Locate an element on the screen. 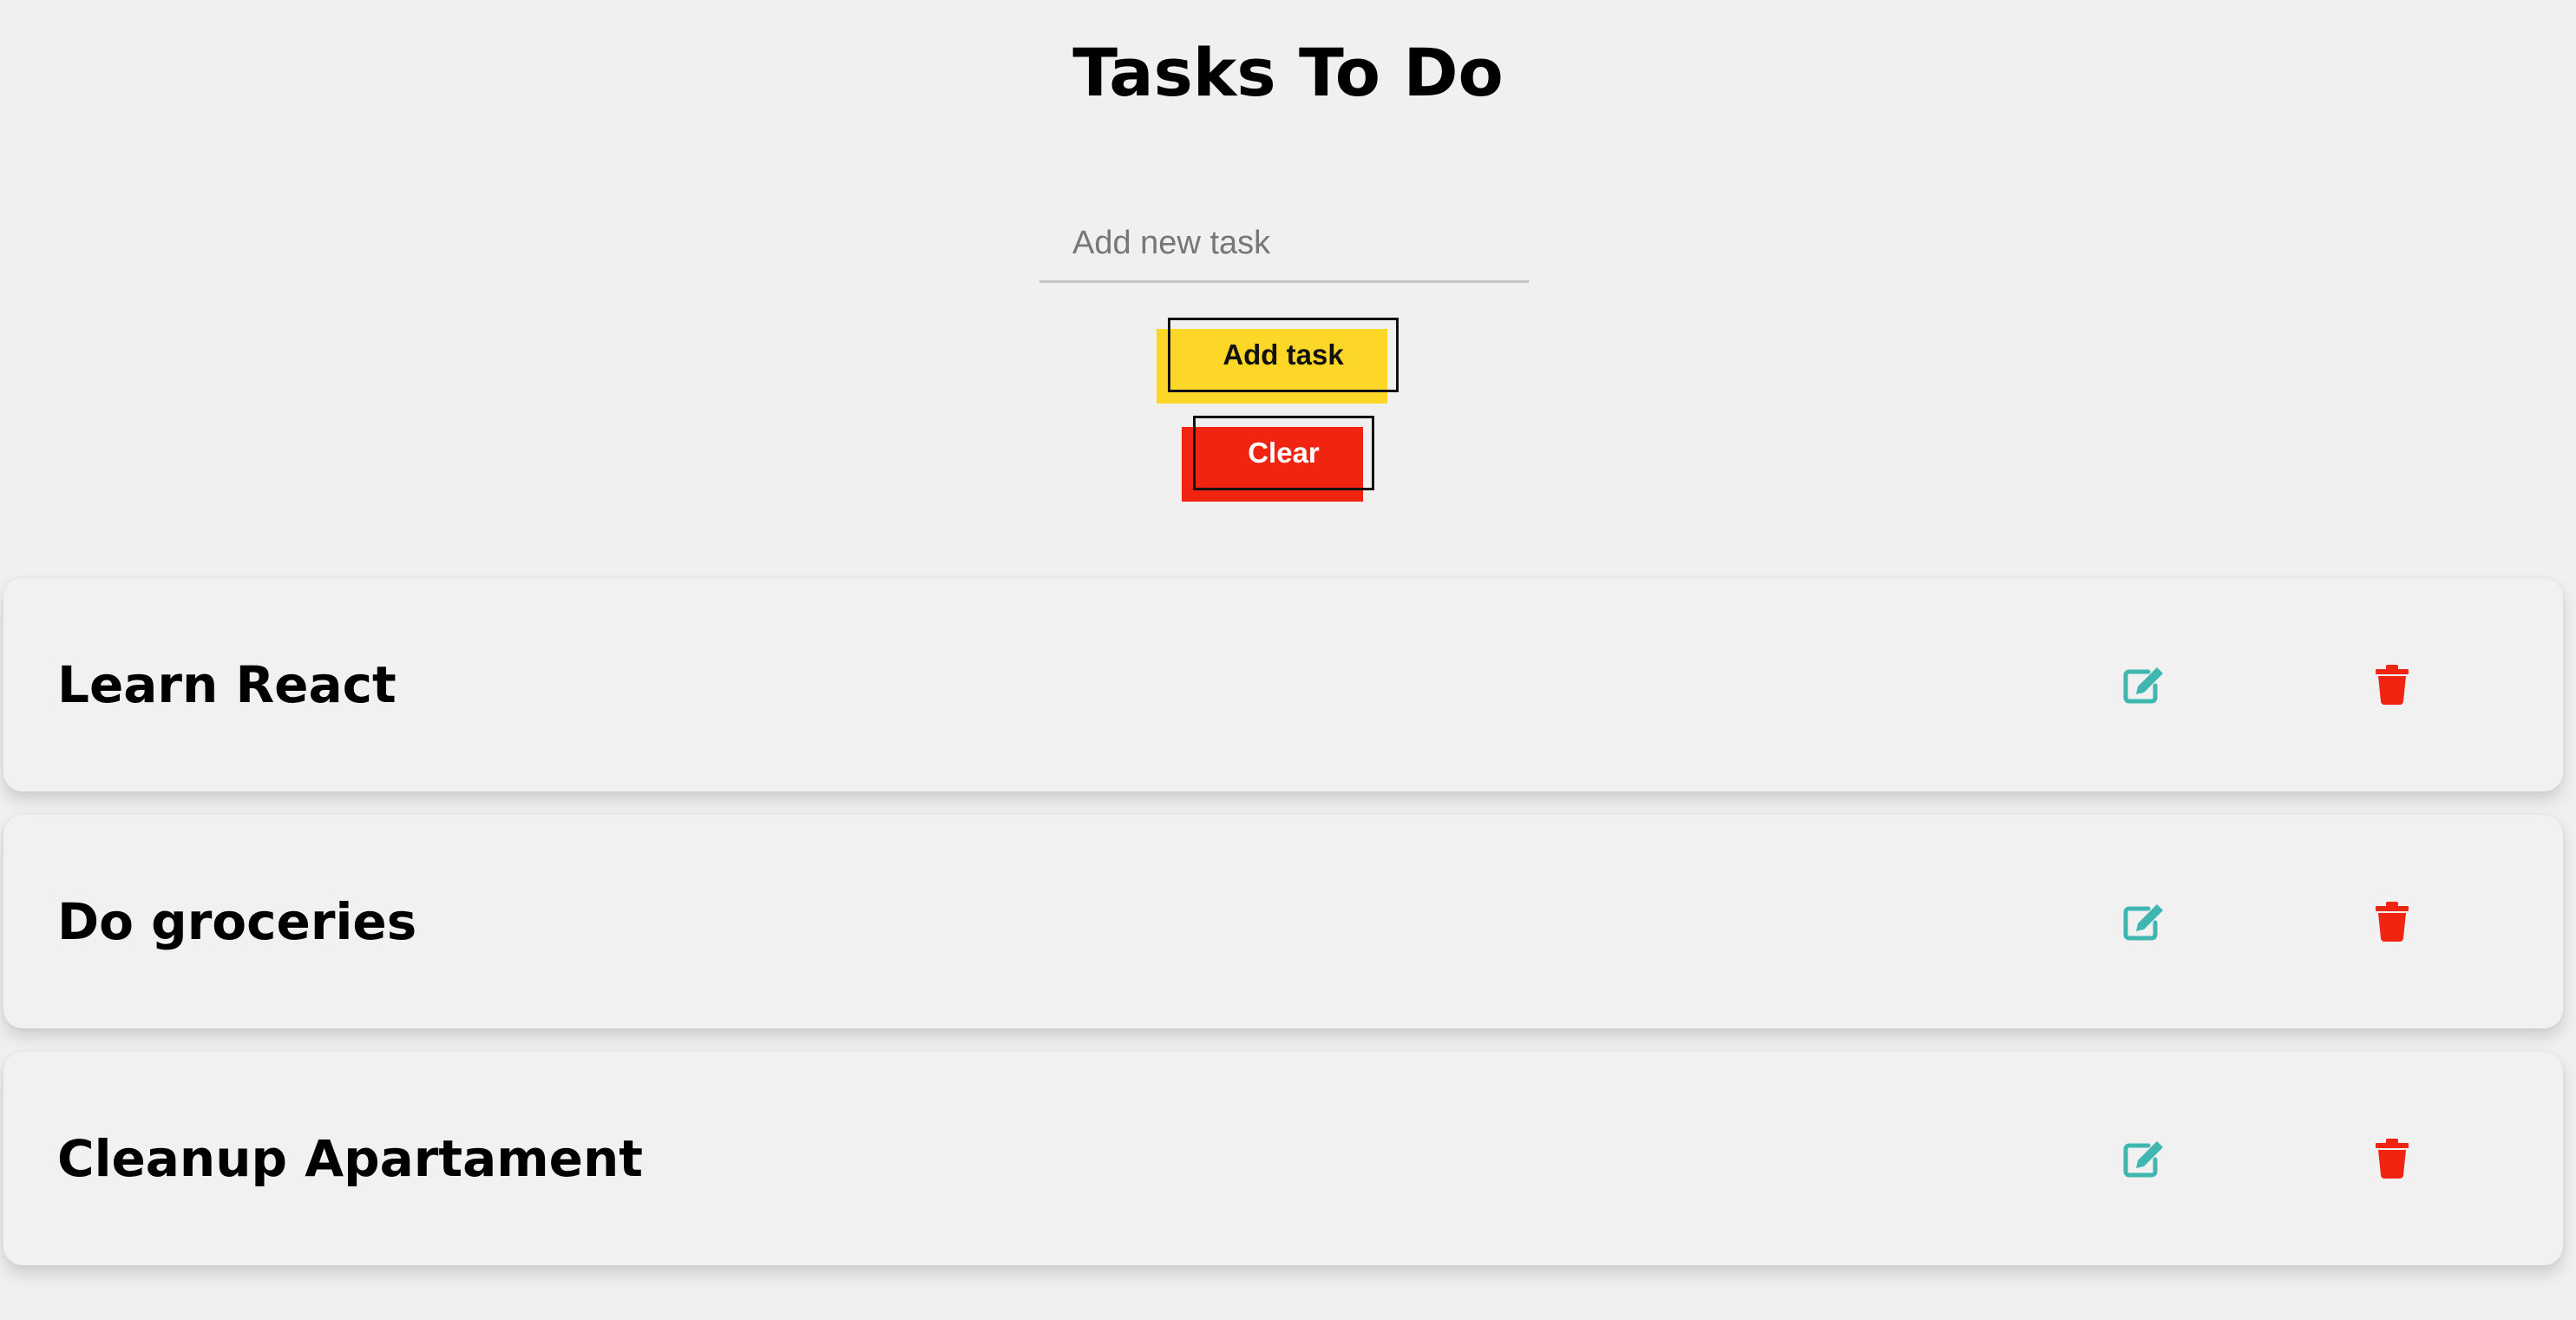 Image resolution: width=2576 pixels, height=1320 pixels. new-task-input is located at coordinates (1284, 245).